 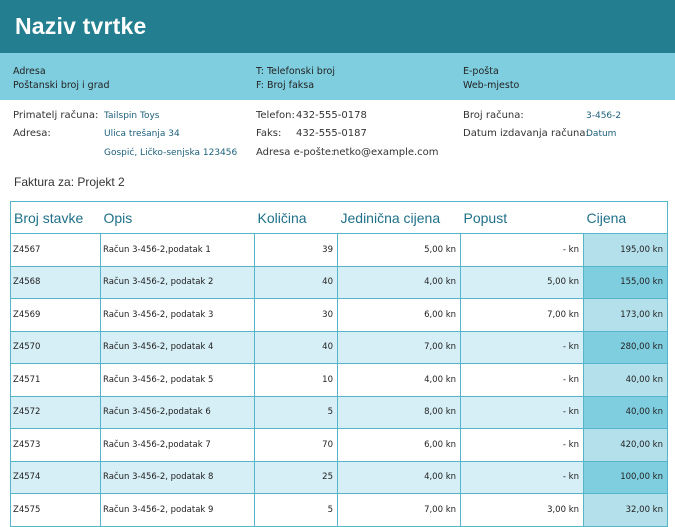 I want to click on price-cell: 195,00 kn, so click(x=625, y=250).